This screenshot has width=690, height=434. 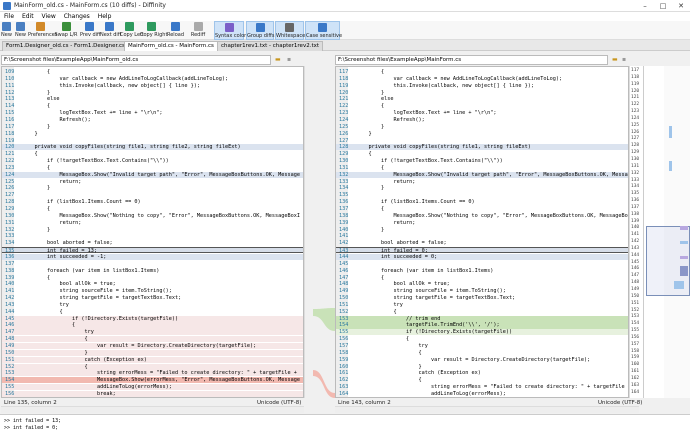 I want to click on code-line: 139 return;, so click(x=482, y=223).